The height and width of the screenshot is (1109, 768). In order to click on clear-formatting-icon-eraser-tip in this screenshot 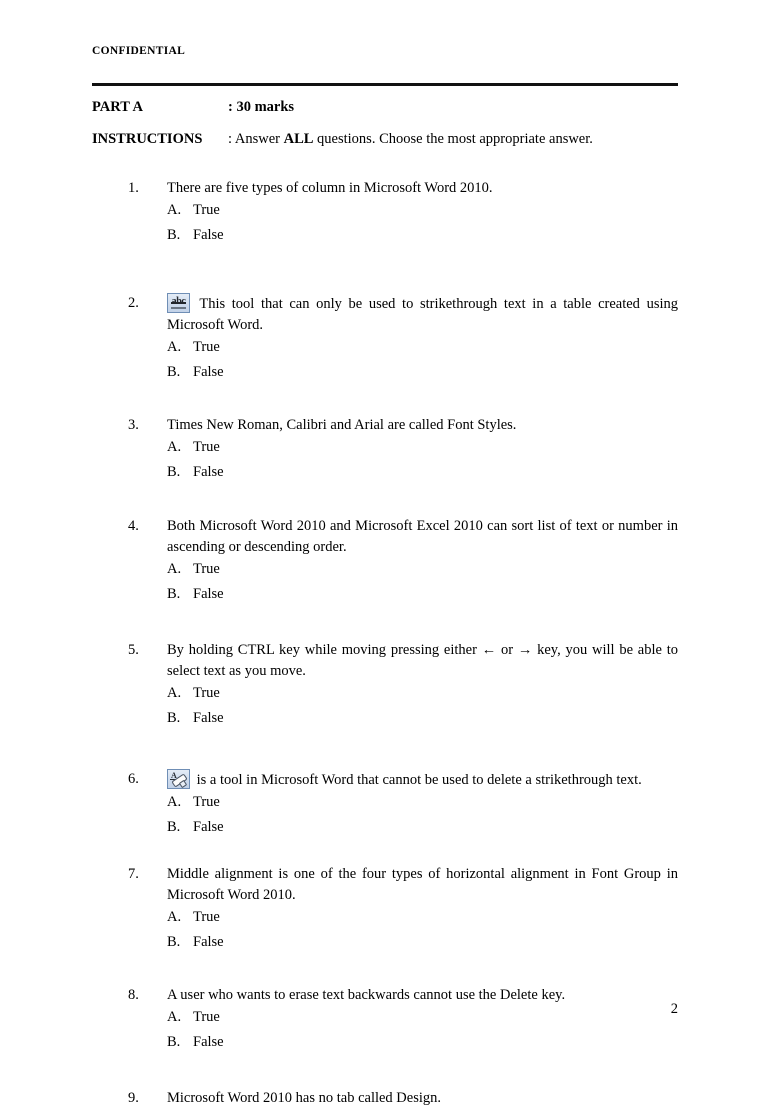, I will do `click(183, 784)`.